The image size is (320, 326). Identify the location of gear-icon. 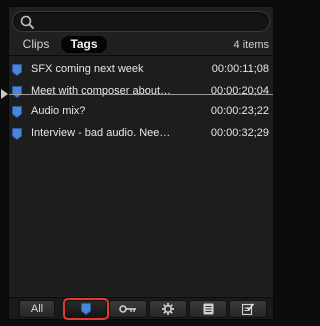
(168, 309).